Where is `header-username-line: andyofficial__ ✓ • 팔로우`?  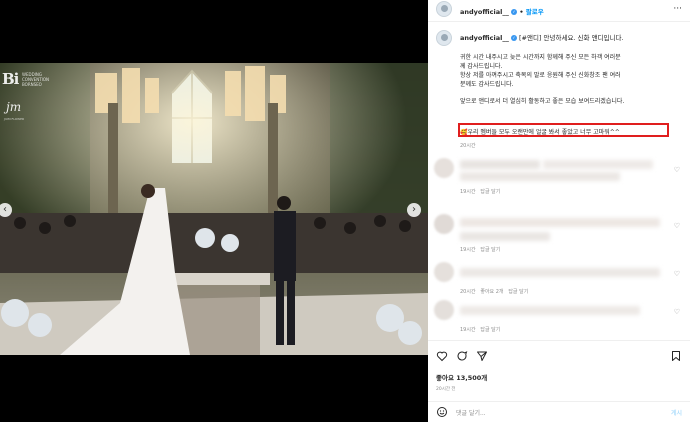
header-username-line: andyofficial__ ✓ • 팔로우 is located at coordinates (502, 11).